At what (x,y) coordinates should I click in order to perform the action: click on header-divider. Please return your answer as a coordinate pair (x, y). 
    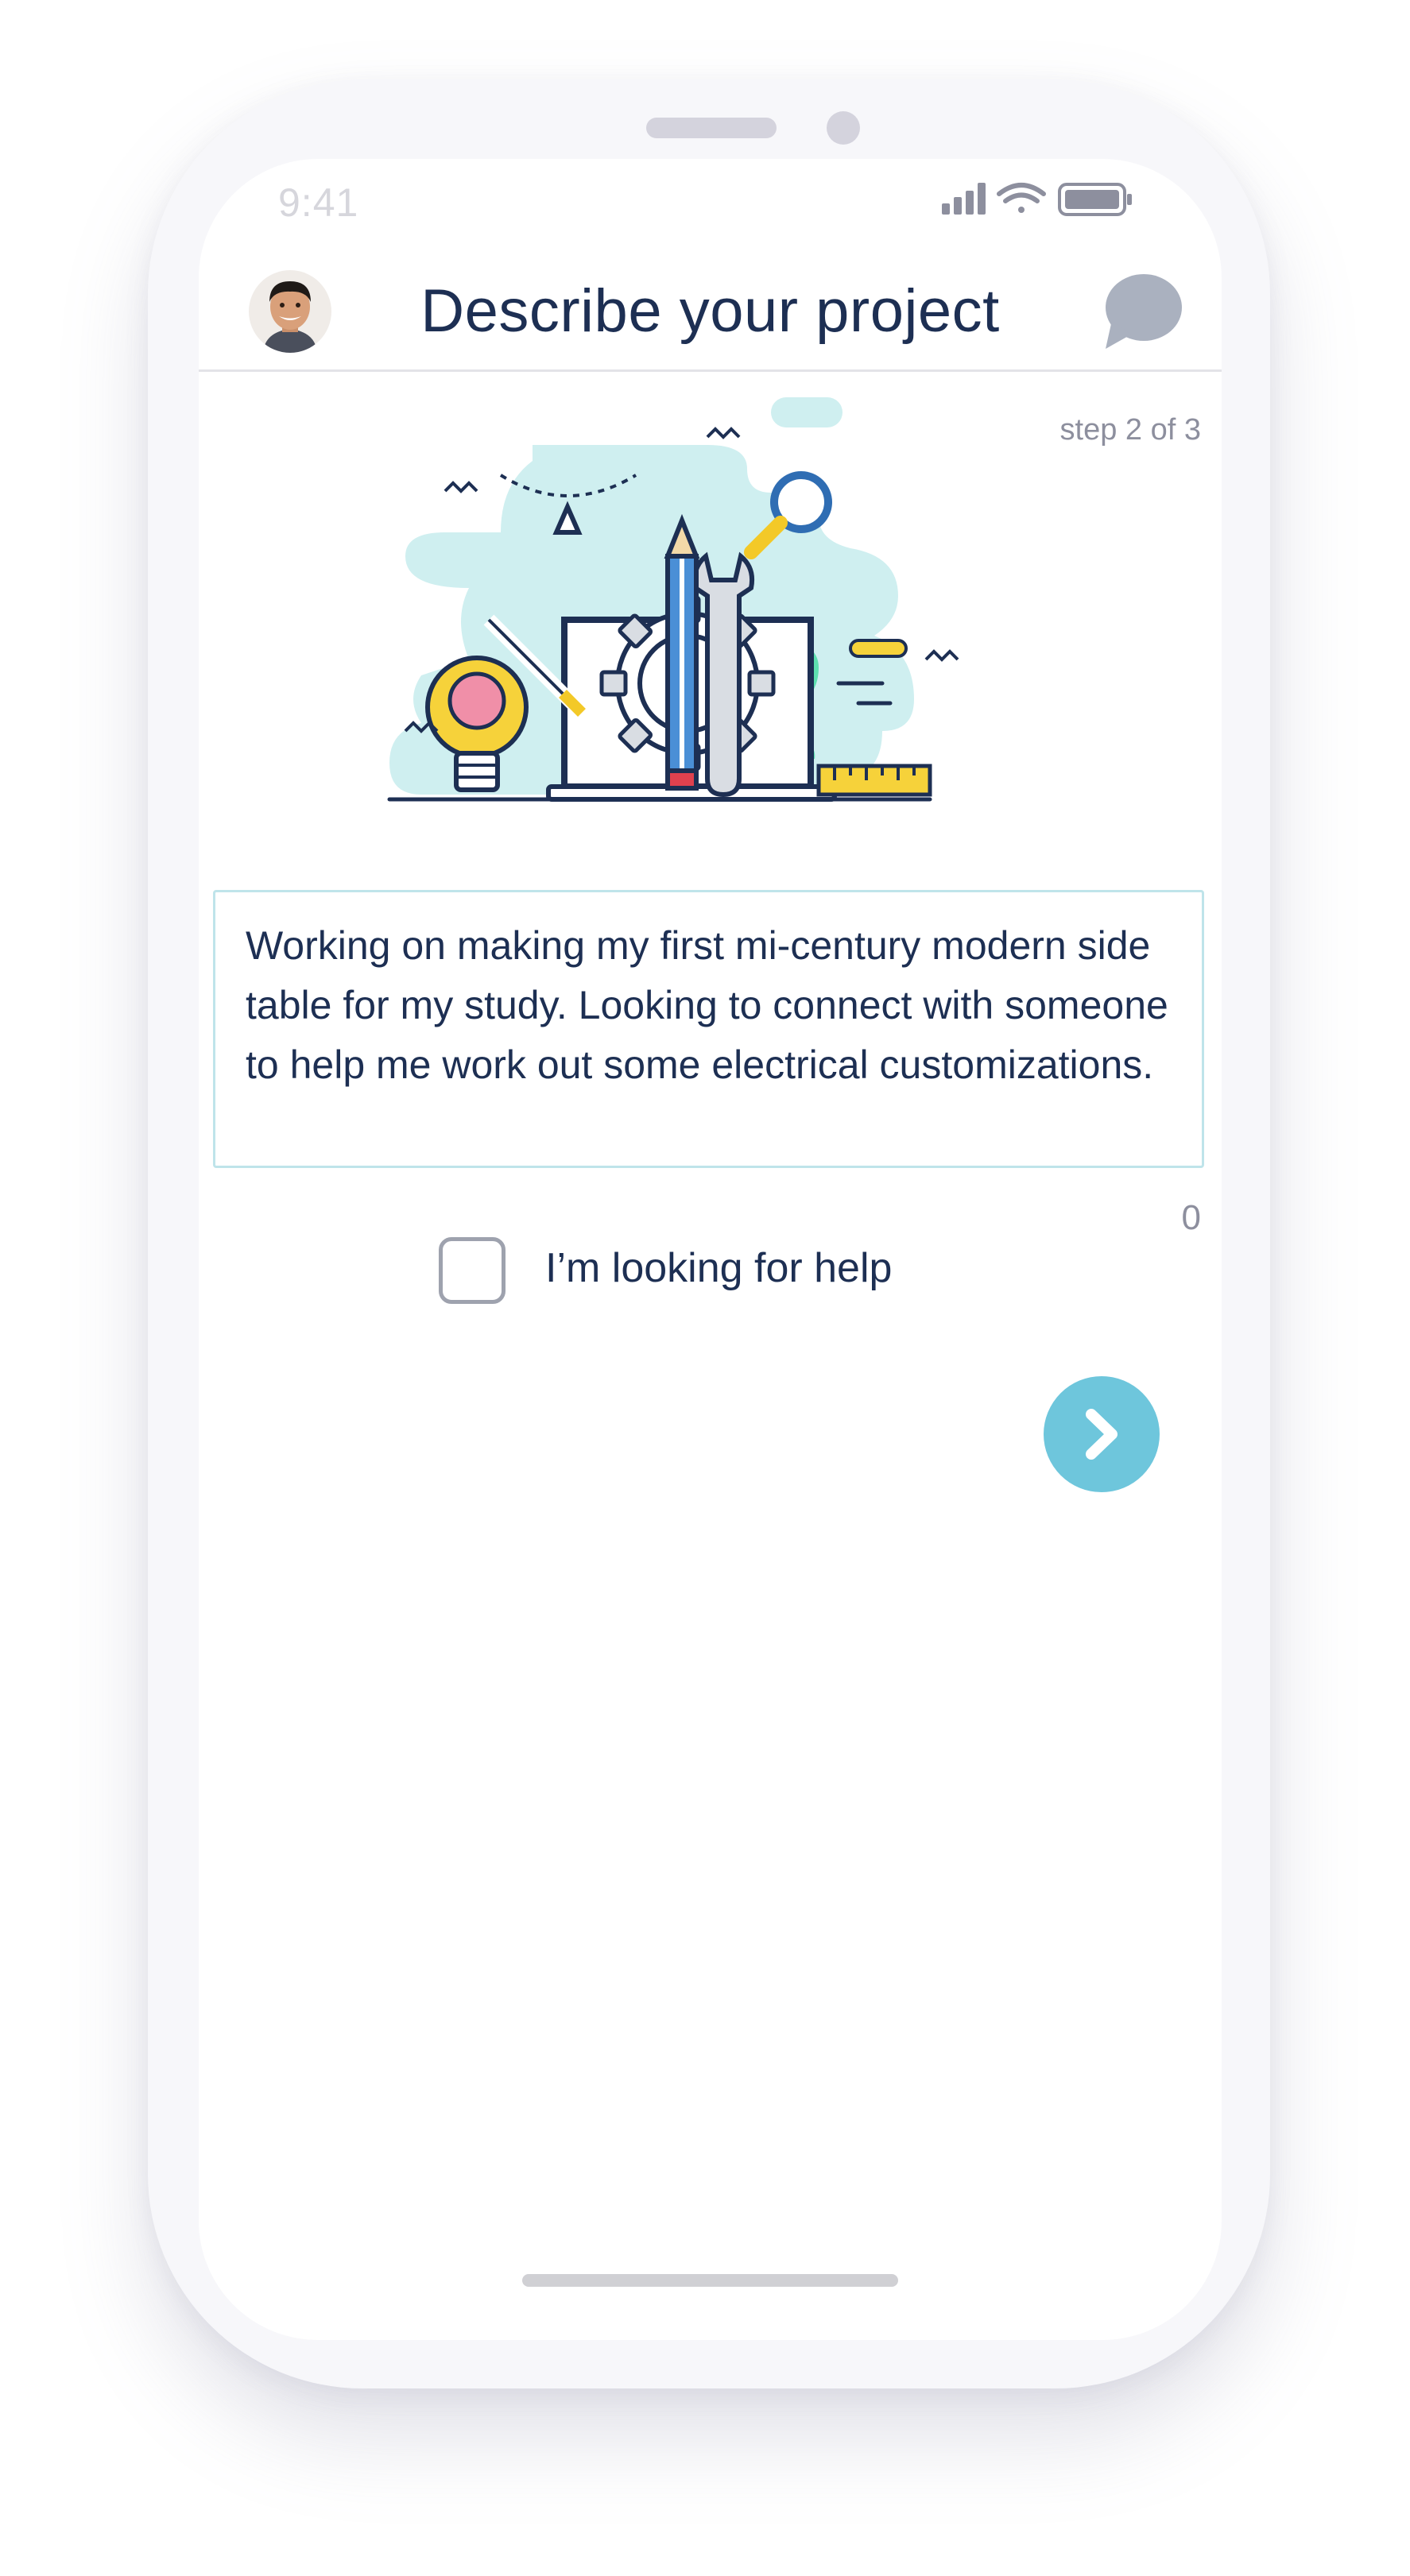
    Looking at the image, I should click on (710, 370).